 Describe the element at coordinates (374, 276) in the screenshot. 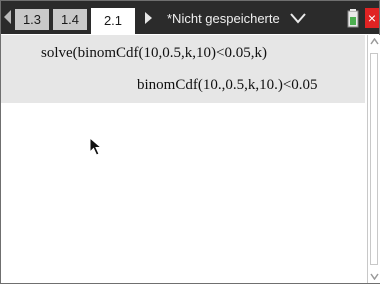

I see `scroll-down-icon` at that location.